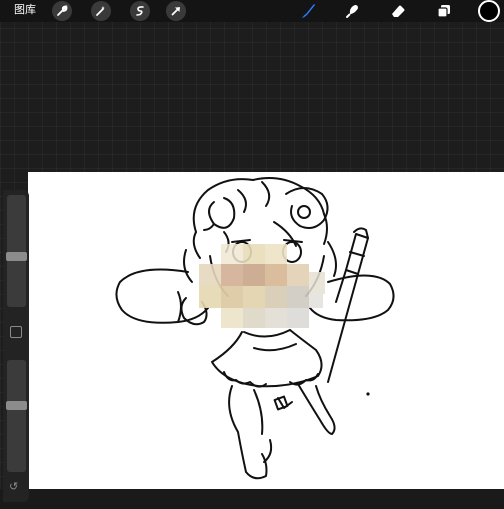  What do you see at coordinates (62, 11) in the screenshot?
I see `wrench-icon` at bounding box center [62, 11].